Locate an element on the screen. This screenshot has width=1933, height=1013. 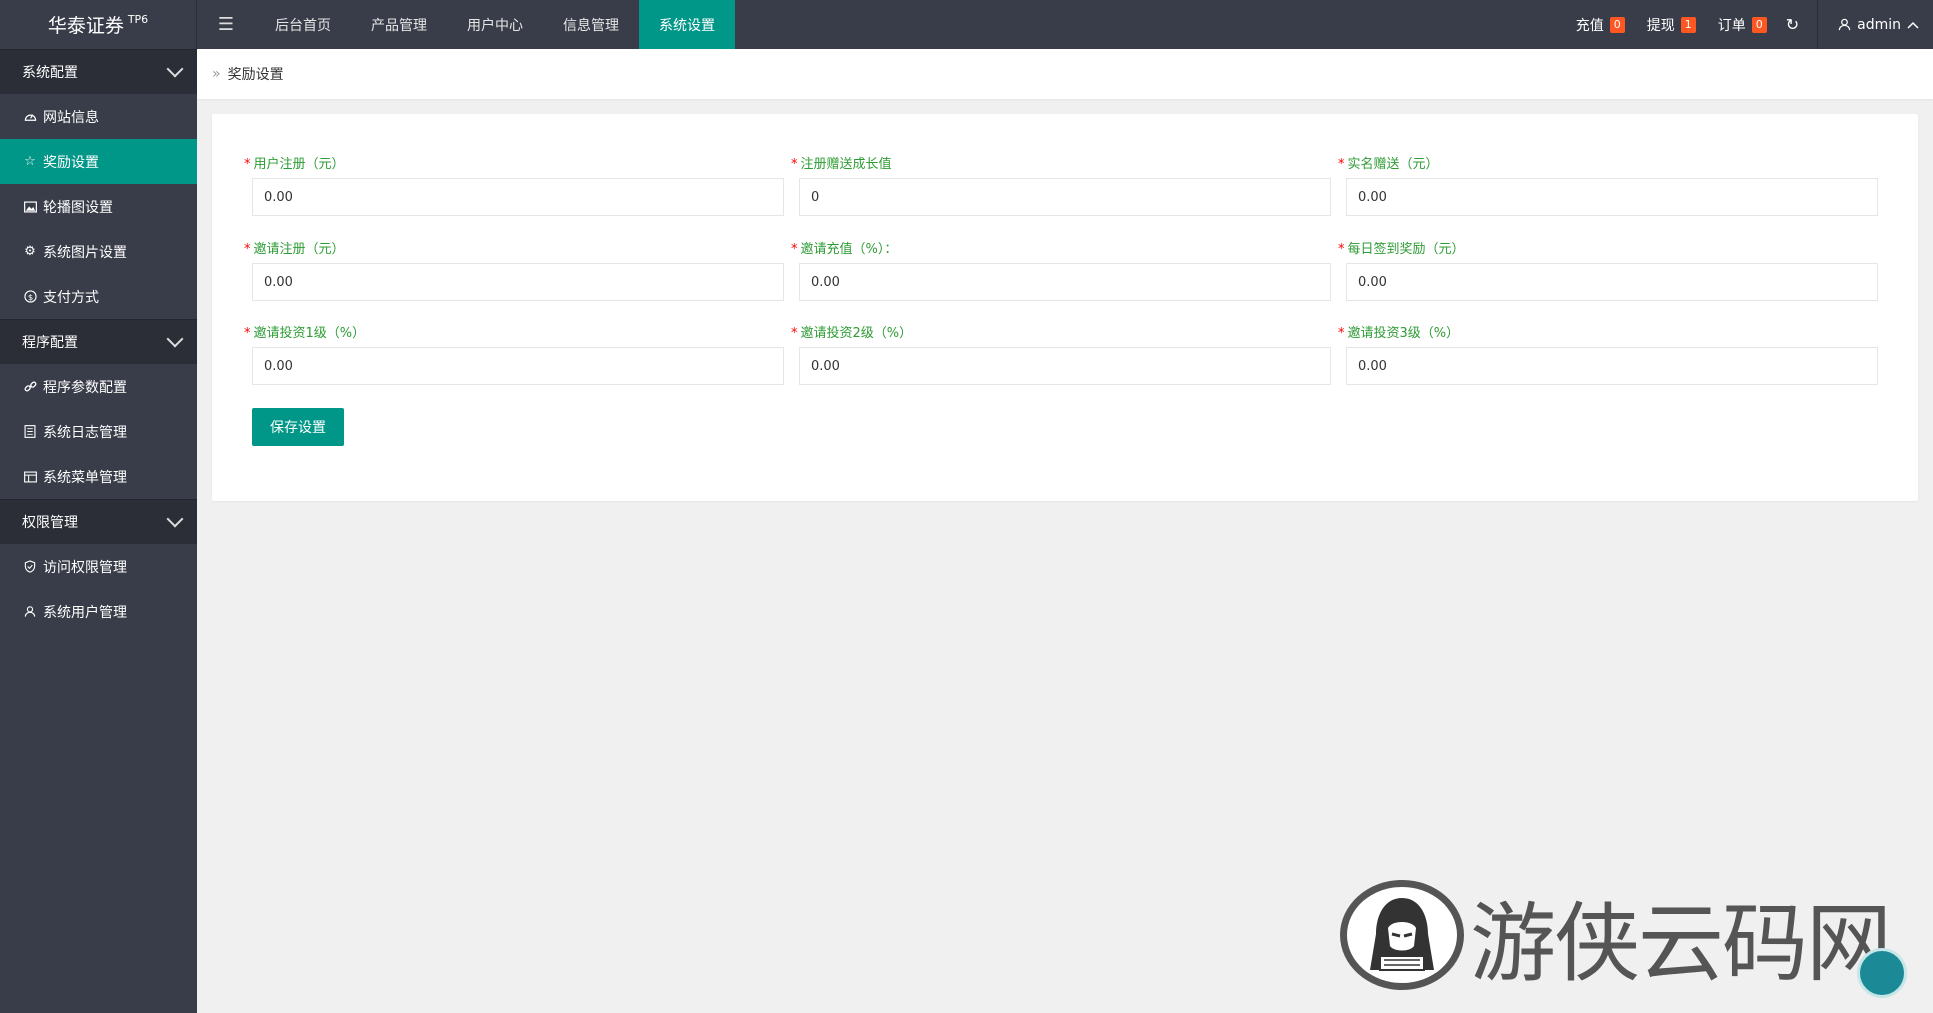
sidebar-item-payment: $ 支付方式 is located at coordinates (98, 296).